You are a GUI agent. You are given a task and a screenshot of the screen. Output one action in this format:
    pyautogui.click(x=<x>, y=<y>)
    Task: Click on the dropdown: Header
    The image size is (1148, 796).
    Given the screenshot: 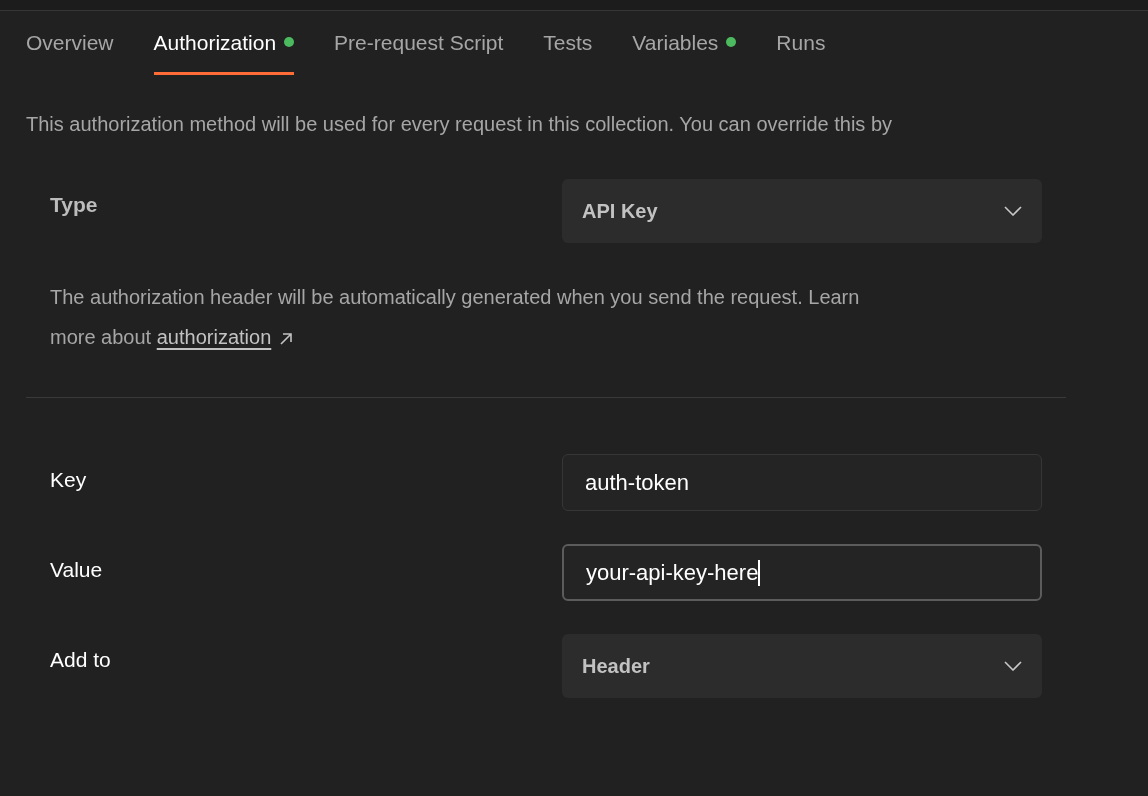 What is the action you would take?
    pyautogui.click(x=802, y=666)
    